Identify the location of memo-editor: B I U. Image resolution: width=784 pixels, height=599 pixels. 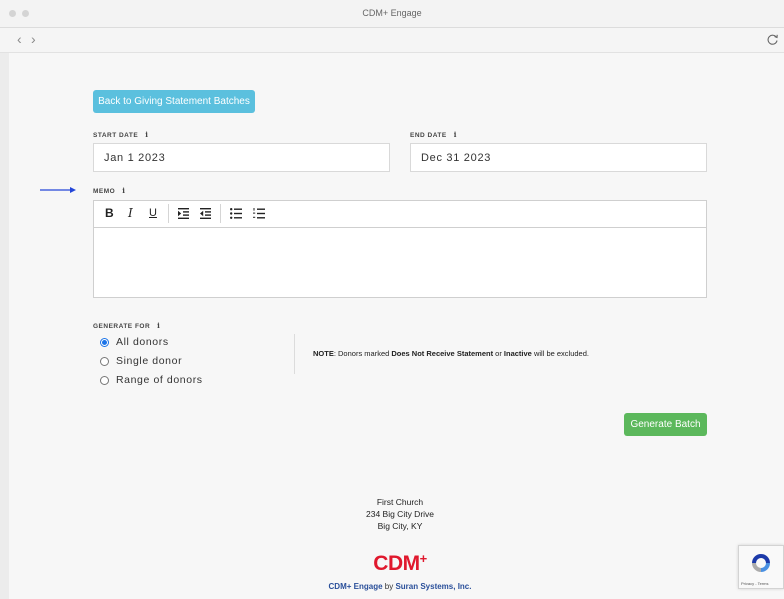
(400, 249).